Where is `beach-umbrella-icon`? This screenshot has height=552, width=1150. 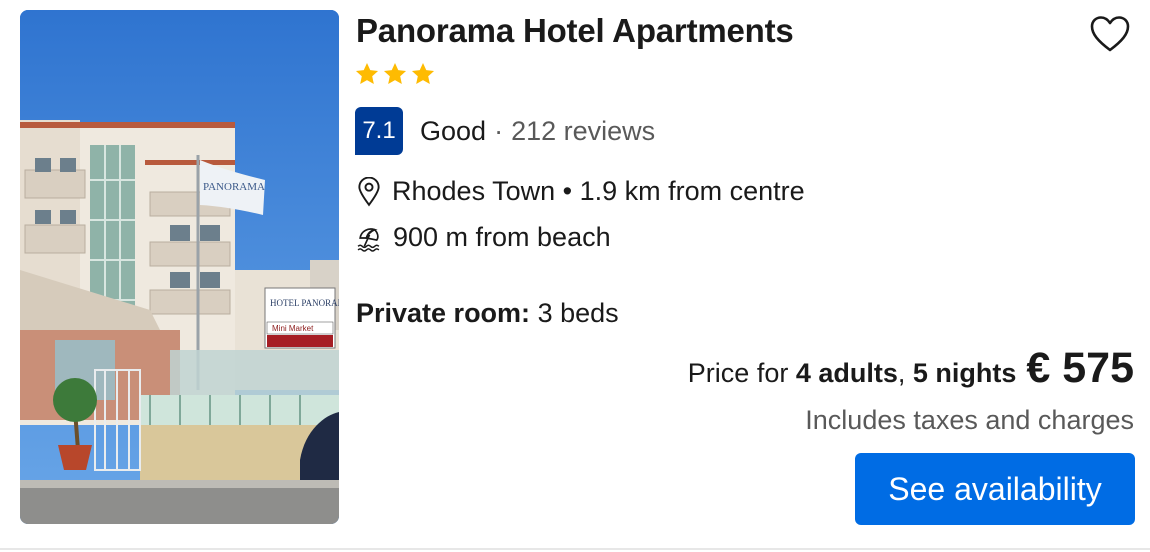 beach-umbrella-icon is located at coordinates (368, 239).